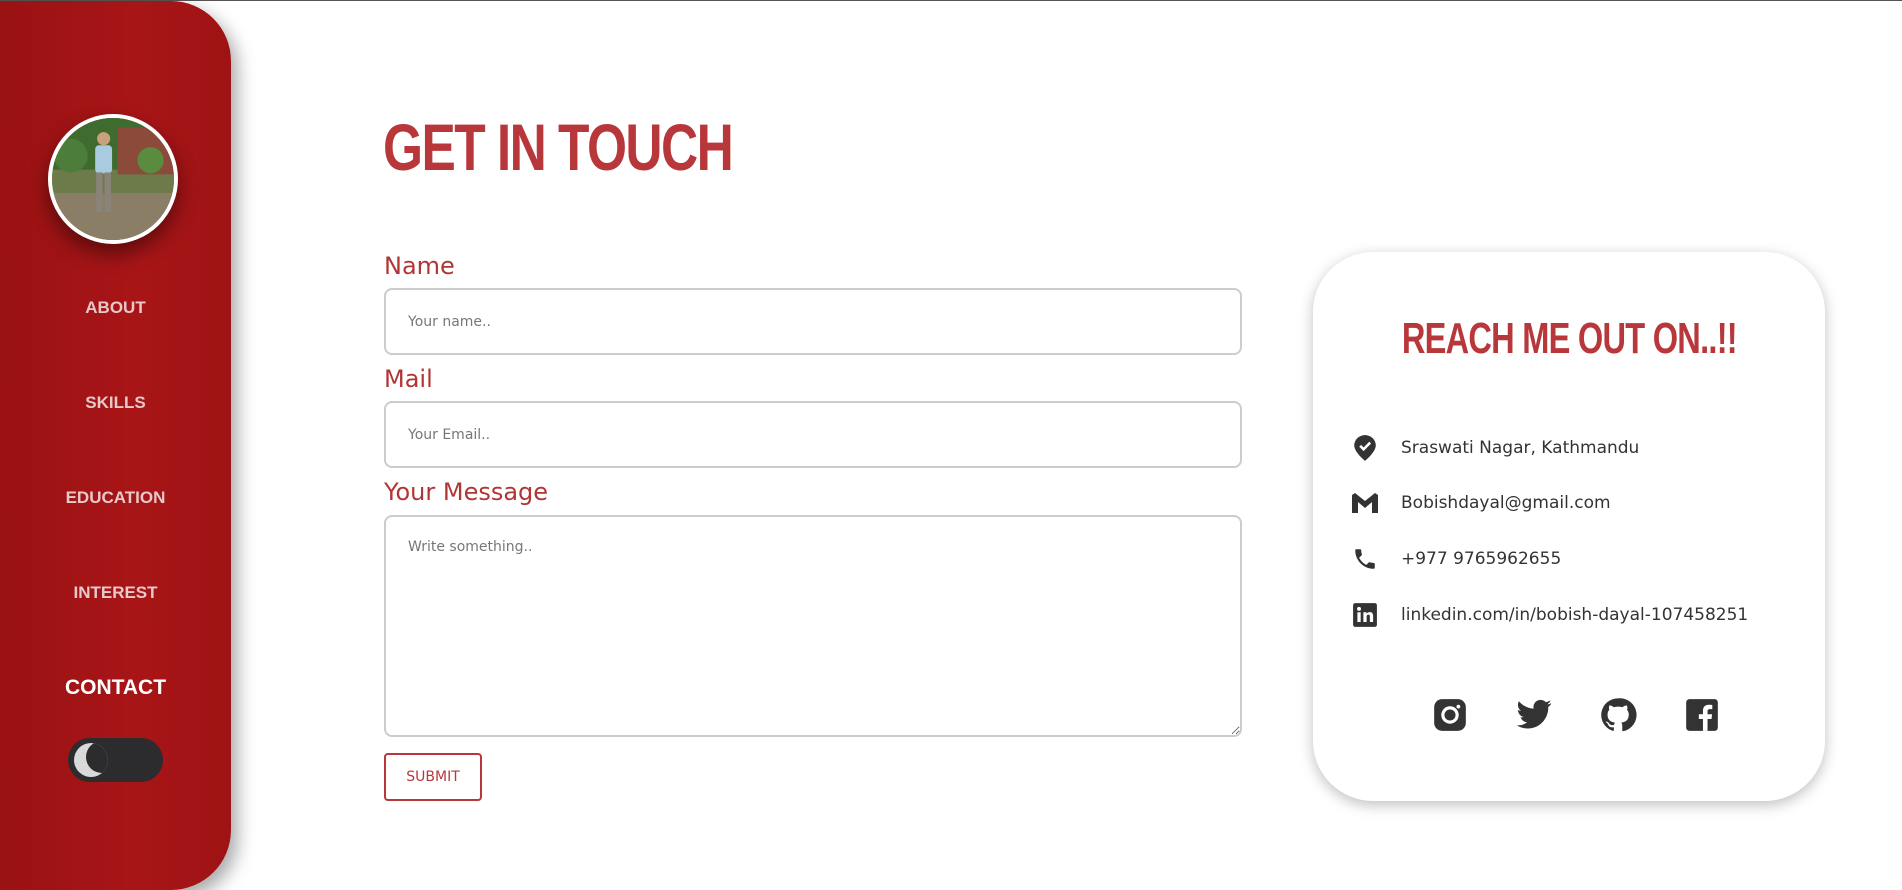  What do you see at coordinates (813, 321) in the screenshot?
I see `name-input` at bounding box center [813, 321].